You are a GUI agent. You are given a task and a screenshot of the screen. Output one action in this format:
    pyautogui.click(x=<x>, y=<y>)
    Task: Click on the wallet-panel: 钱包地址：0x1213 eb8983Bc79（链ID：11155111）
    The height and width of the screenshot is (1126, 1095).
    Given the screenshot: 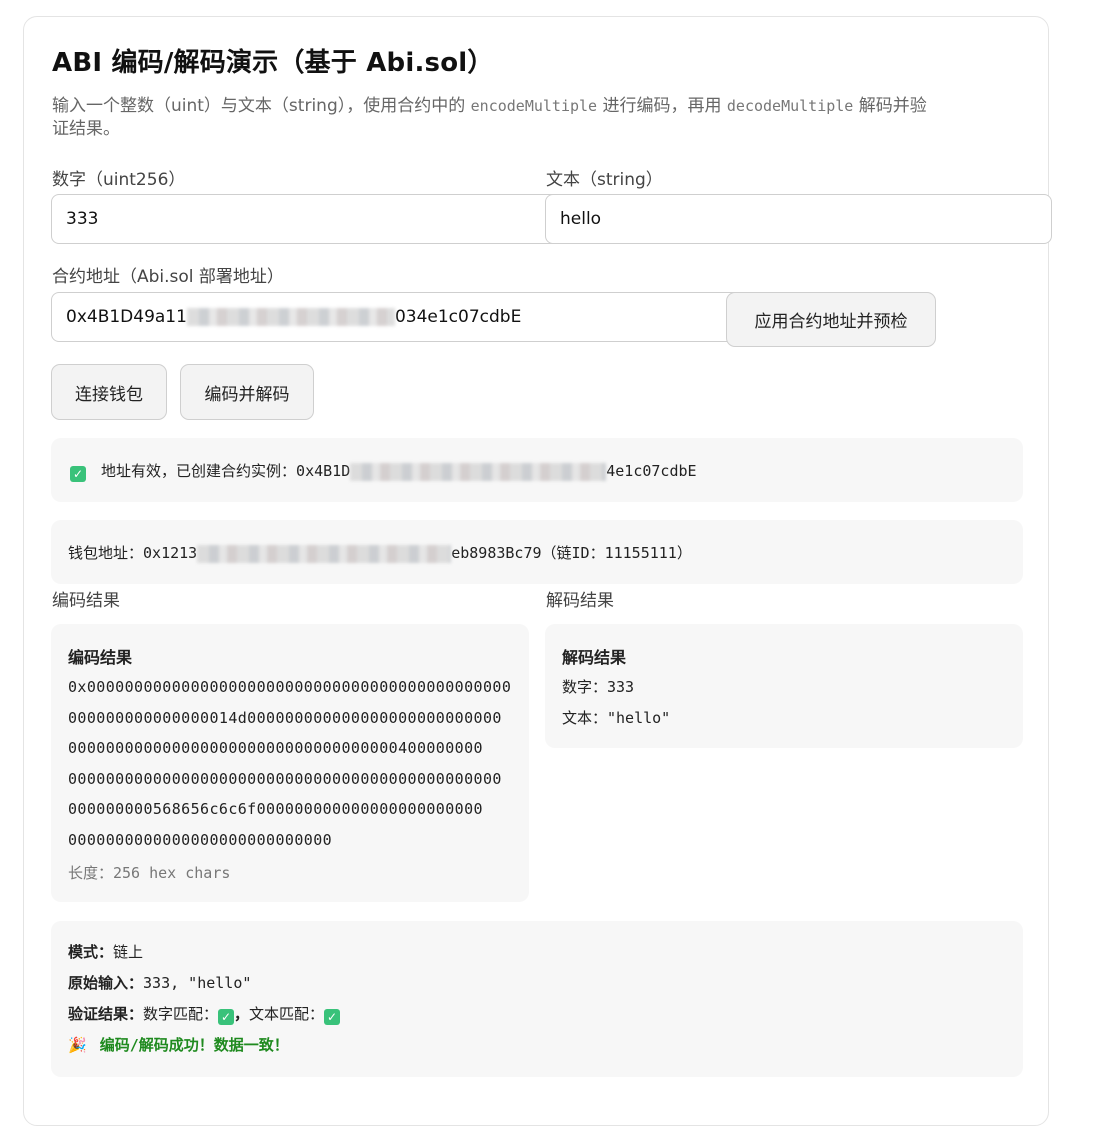 What is the action you would take?
    pyautogui.click(x=537, y=552)
    